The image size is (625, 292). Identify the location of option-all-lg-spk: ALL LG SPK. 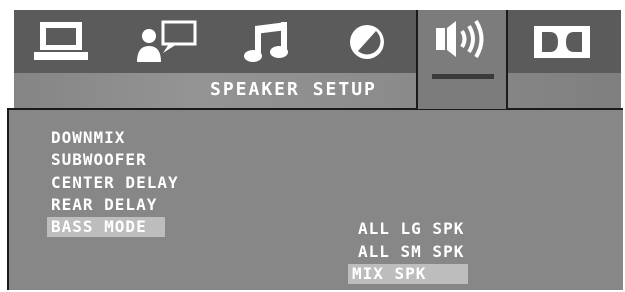
(411, 229).